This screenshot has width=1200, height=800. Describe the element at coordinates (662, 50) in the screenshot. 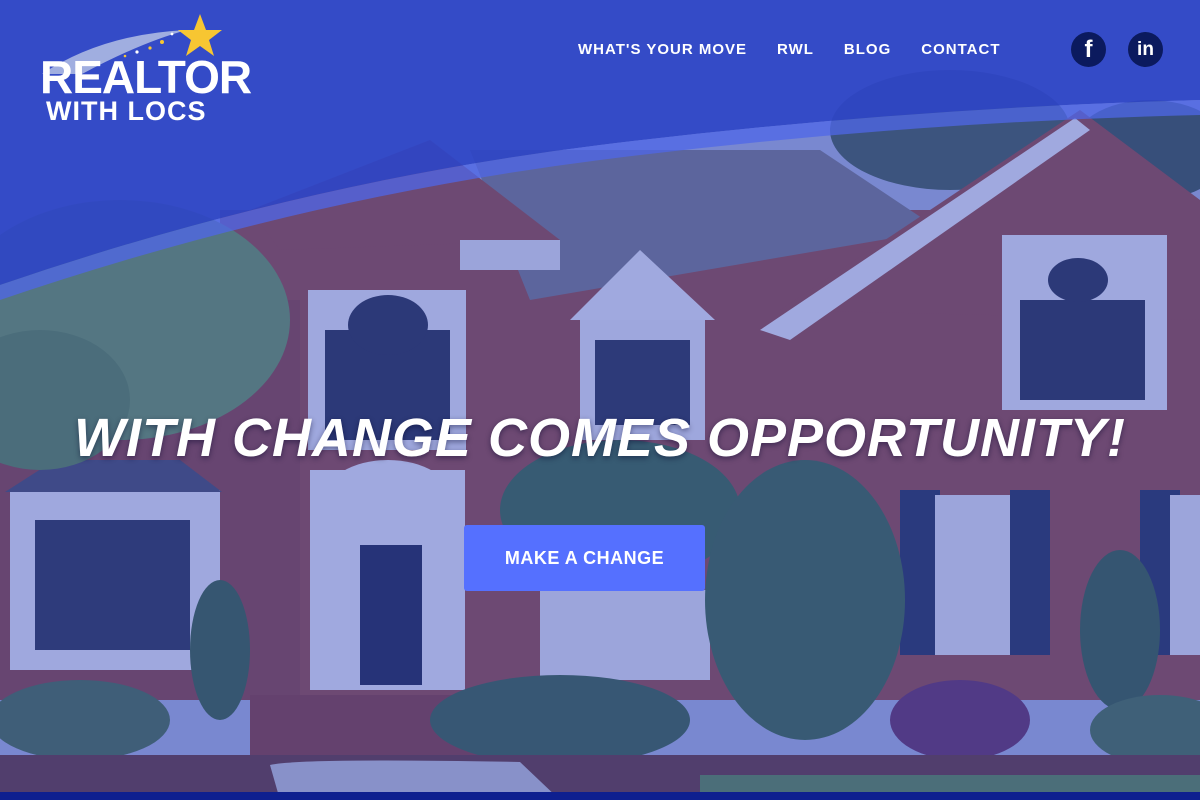

I see `nav-item-whats-your-move: WHAT'S YOUR MOVE` at that location.